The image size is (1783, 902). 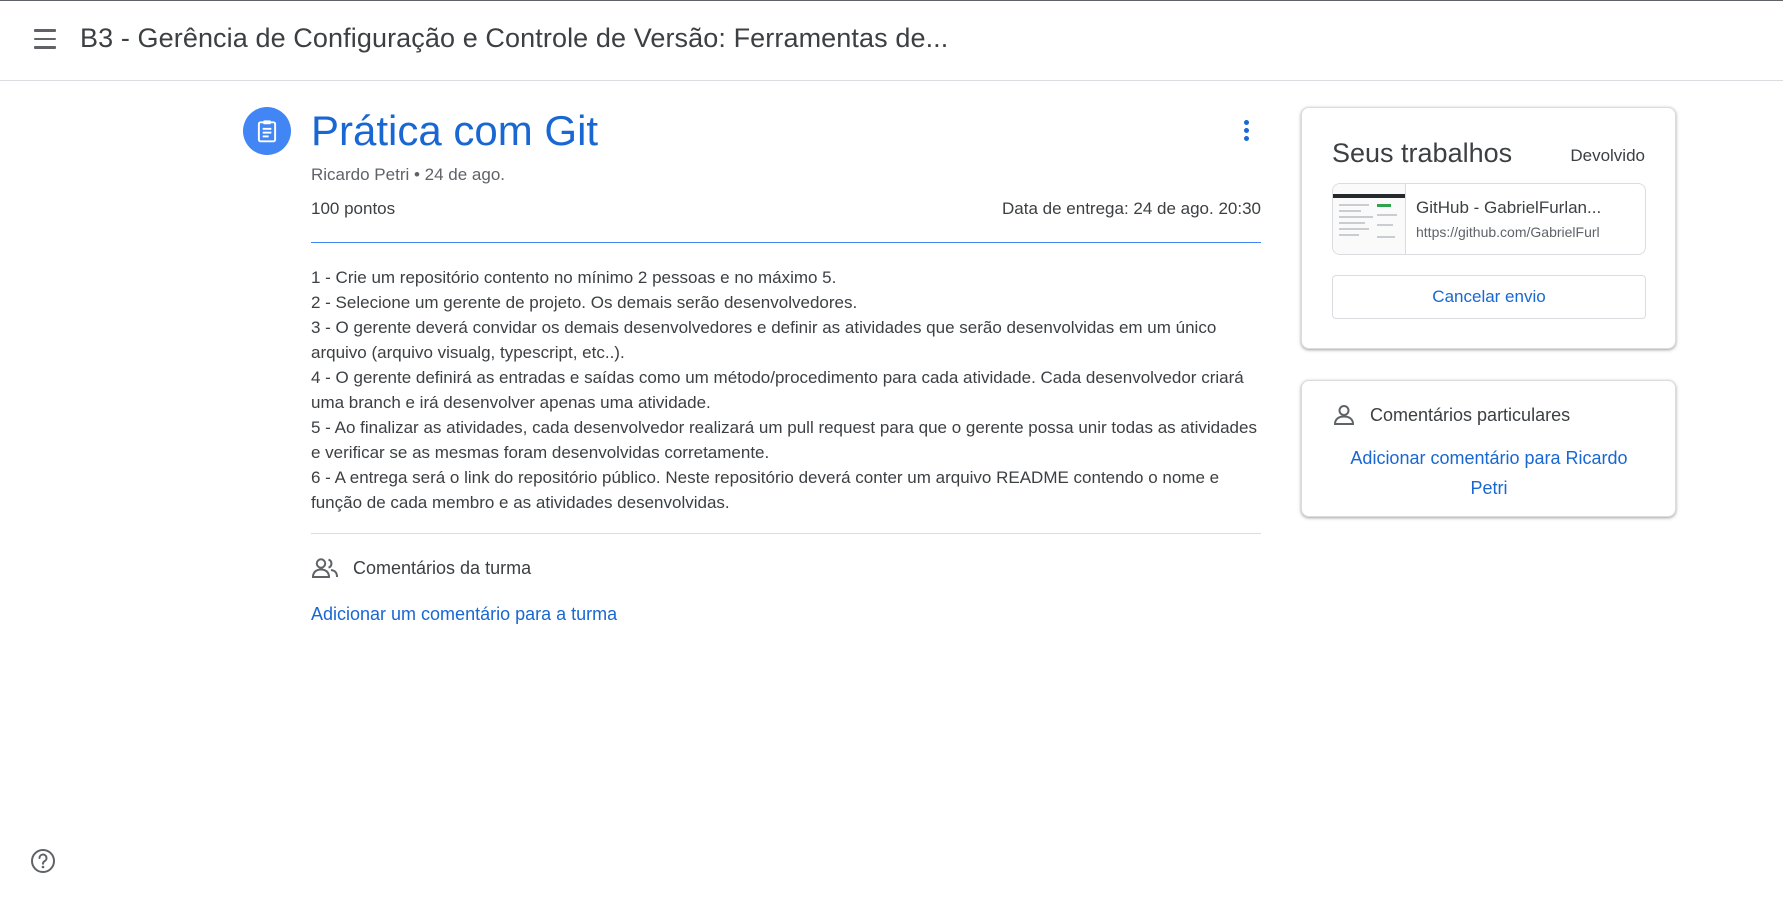 What do you see at coordinates (1607, 155) in the screenshot?
I see `status-badge: Devolvido` at bounding box center [1607, 155].